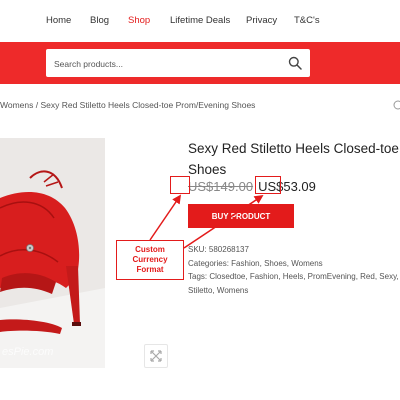  Describe the element at coordinates (164, 64) in the screenshot. I see `search-input` at that location.